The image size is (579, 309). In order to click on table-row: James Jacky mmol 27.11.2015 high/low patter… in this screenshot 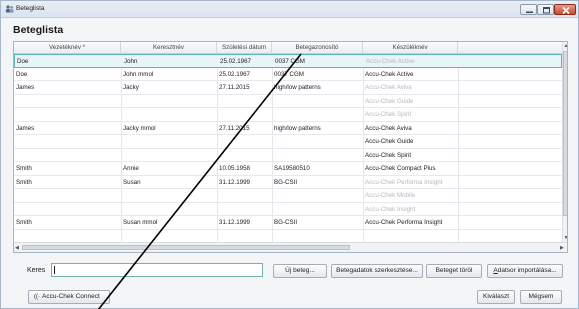, I will do `click(288, 128)`.